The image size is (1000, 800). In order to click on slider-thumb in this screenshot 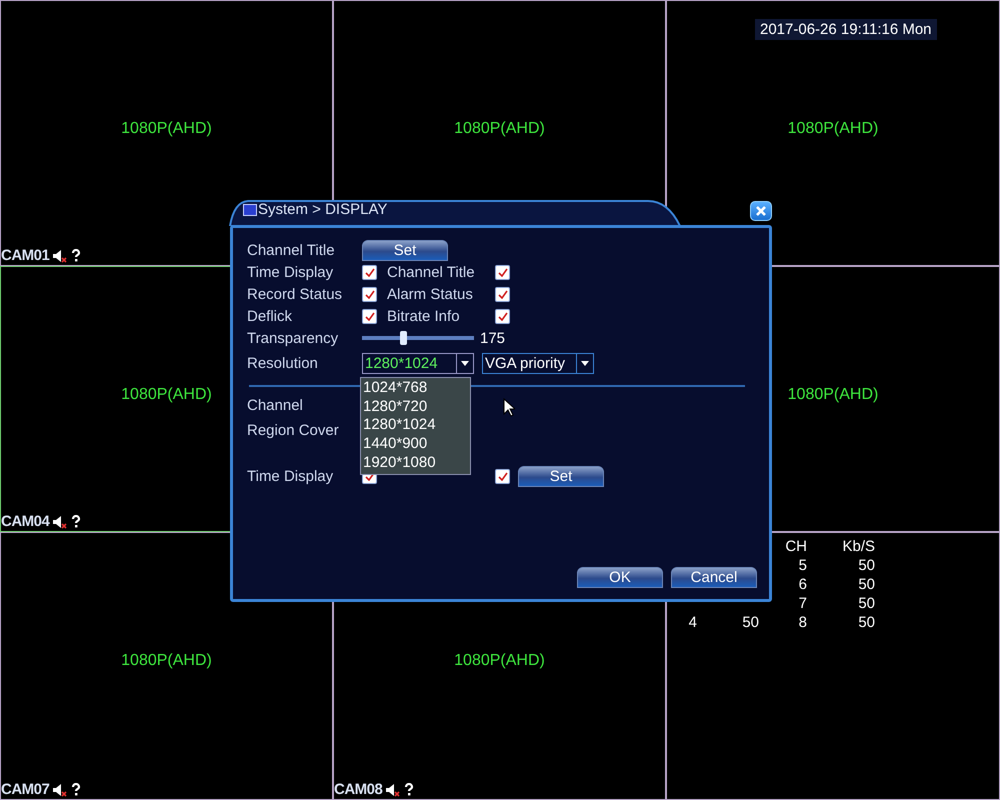, I will do `click(404, 338)`.